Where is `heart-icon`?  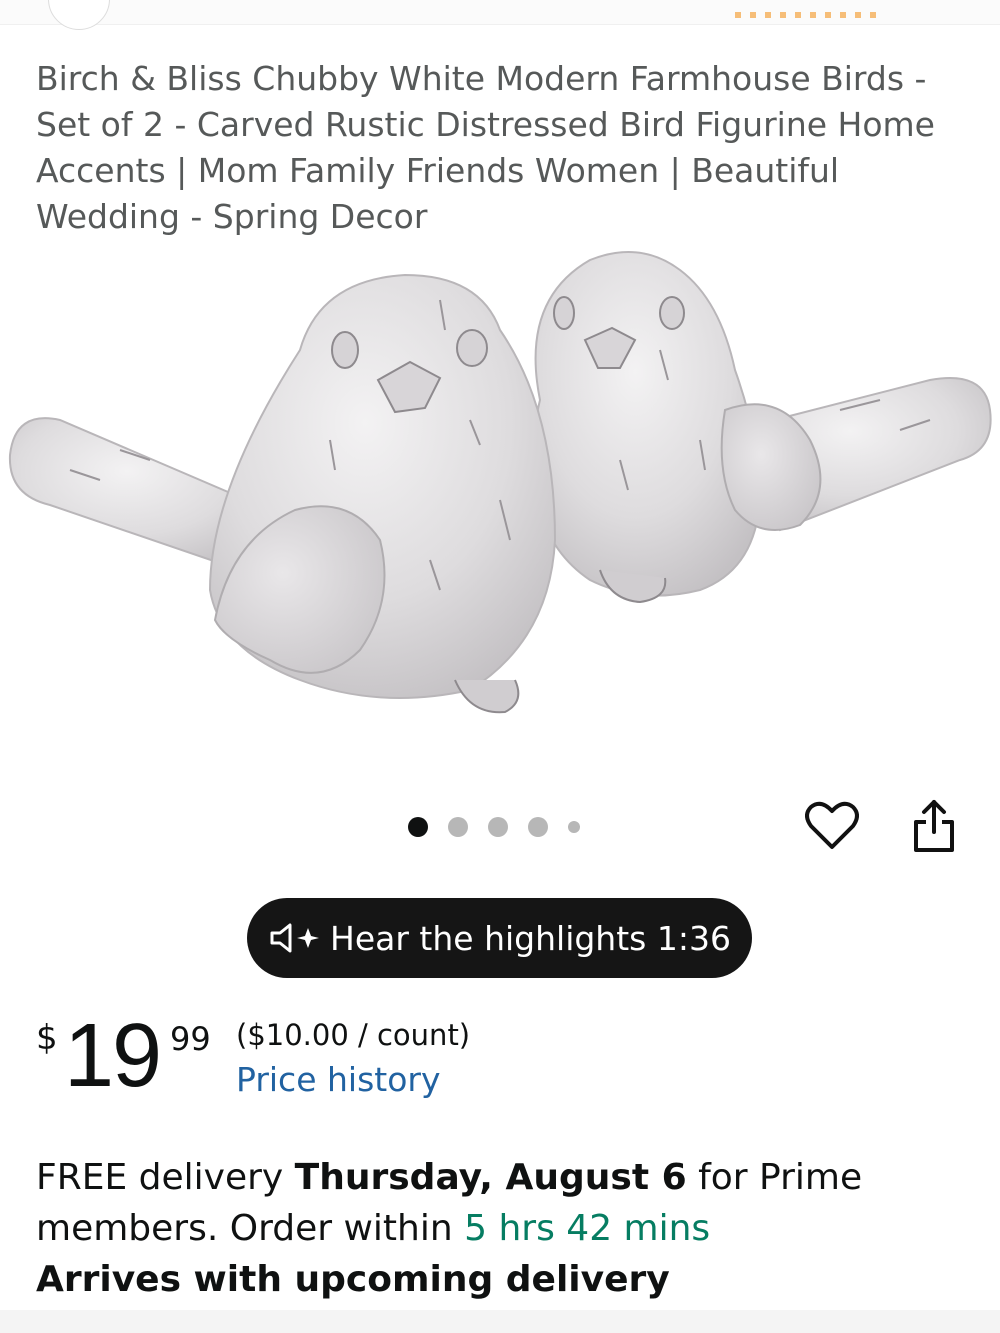
heart-icon is located at coordinates (832, 825).